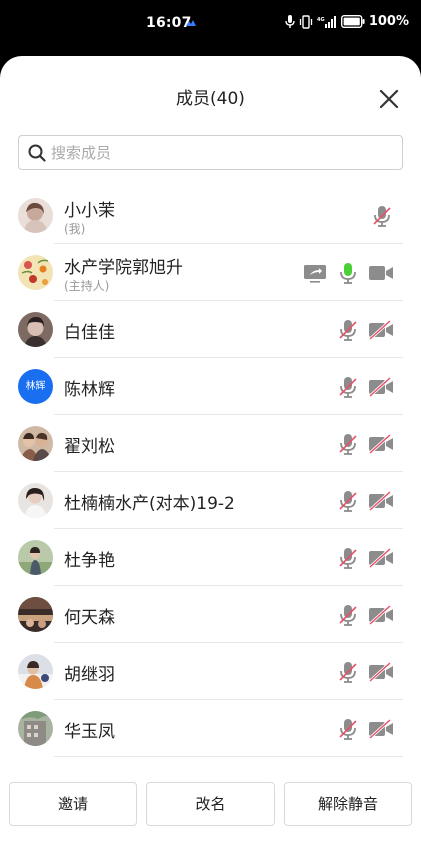  I want to click on network-activity-icon, so click(191, 23).